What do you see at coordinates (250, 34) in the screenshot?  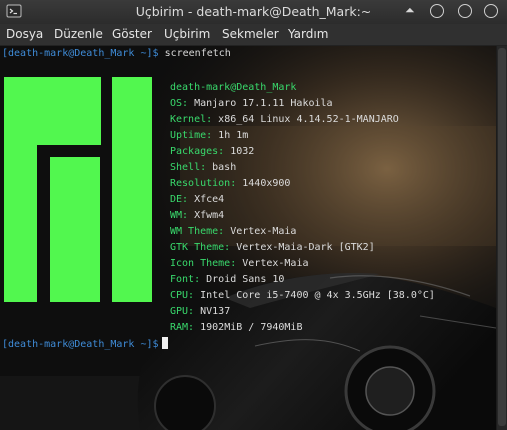 I see `menu-sekmeler: Sekmeler` at bounding box center [250, 34].